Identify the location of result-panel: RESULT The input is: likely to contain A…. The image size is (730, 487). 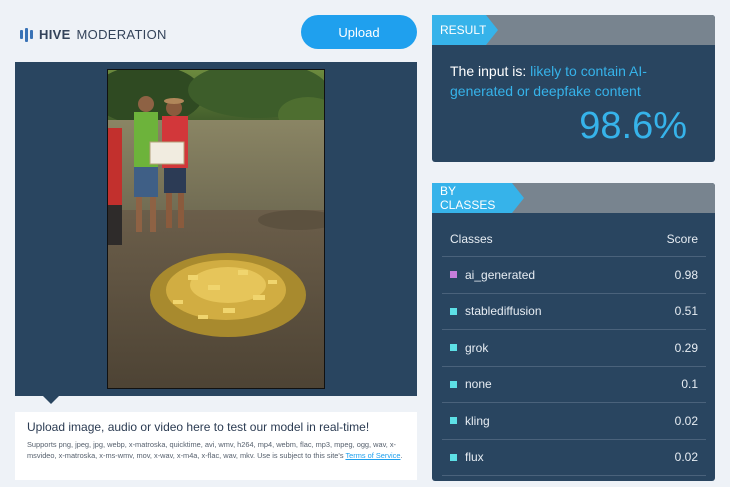
(573, 88).